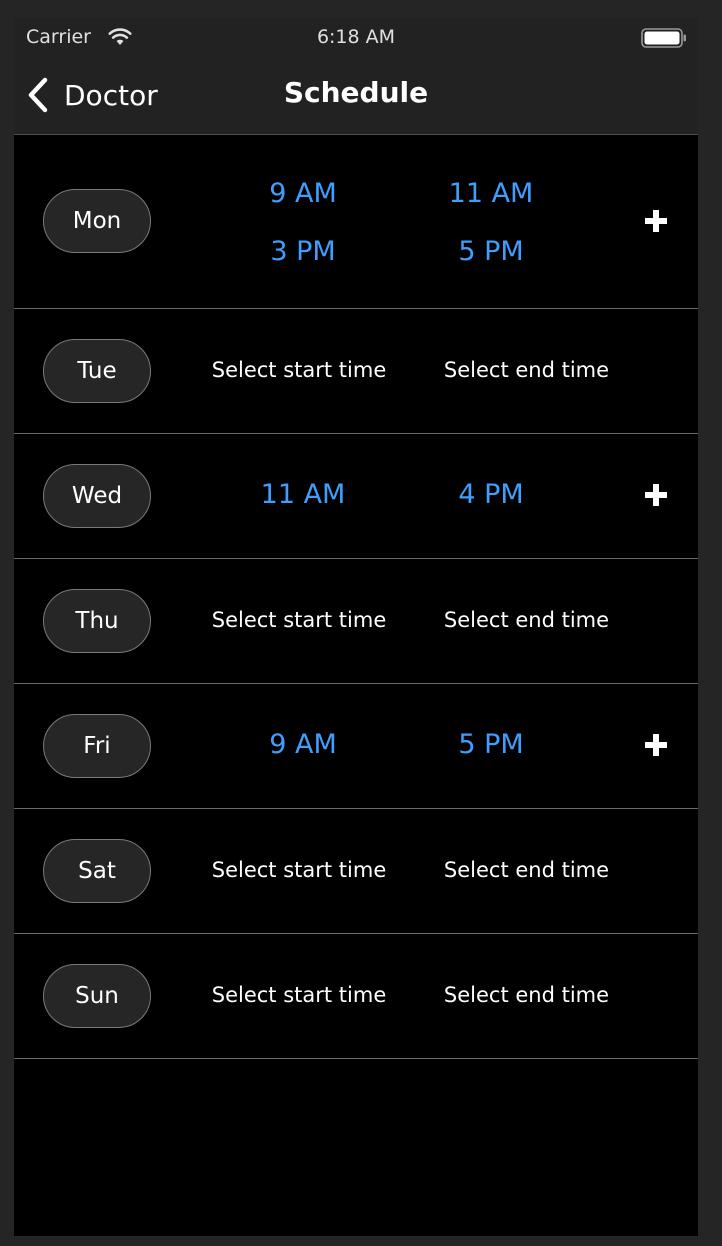 The image size is (722, 1246). Describe the element at coordinates (97, 496) in the screenshot. I see `day-button-wed: Wed` at that location.